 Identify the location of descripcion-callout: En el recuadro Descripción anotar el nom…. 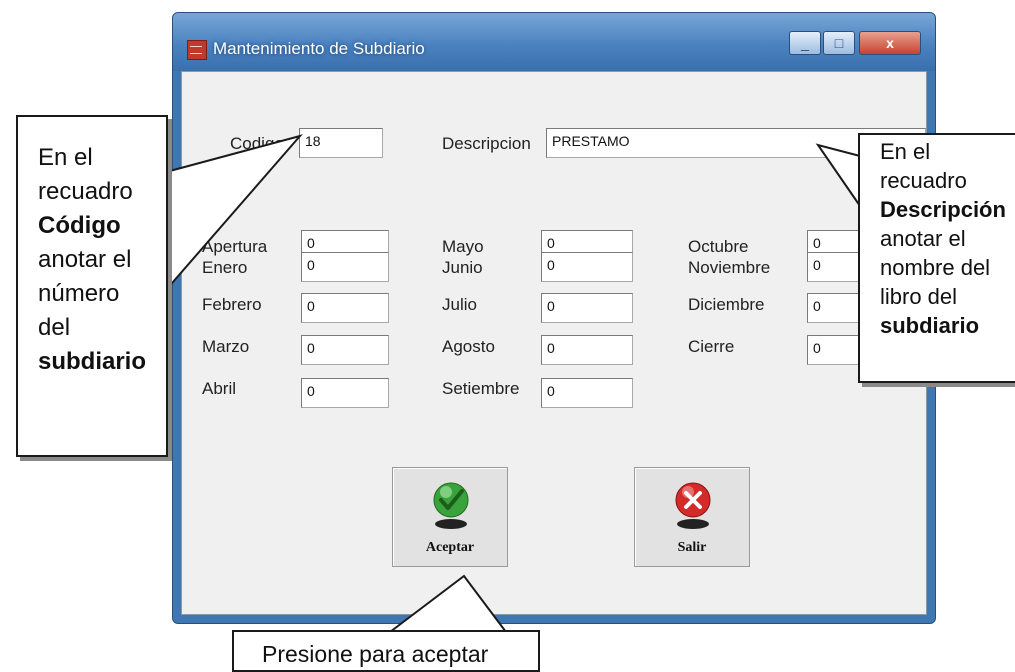
(936, 258).